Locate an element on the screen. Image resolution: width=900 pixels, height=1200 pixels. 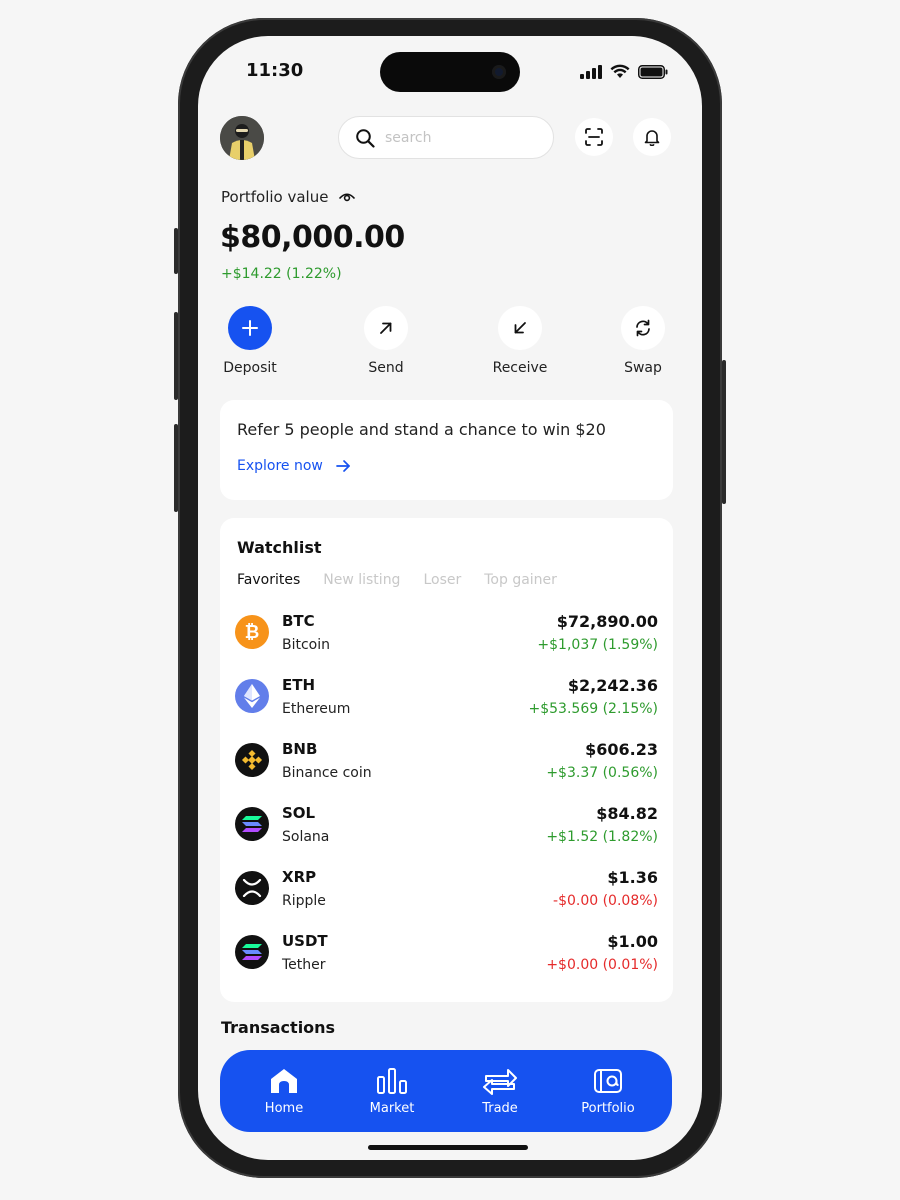
coin-name: Ethereum is located at coordinates (316, 709).